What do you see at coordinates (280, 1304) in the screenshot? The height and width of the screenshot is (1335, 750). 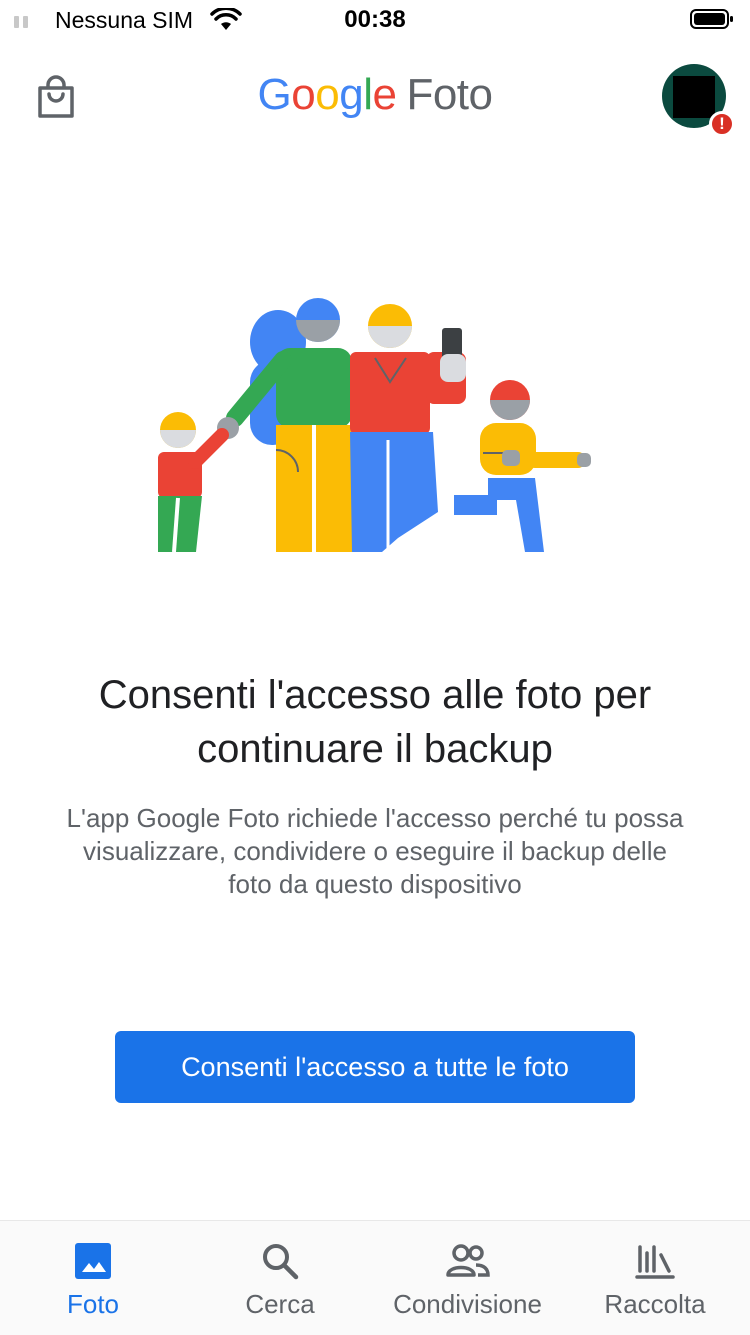 I see `tab-label: Cerca` at bounding box center [280, 1304].